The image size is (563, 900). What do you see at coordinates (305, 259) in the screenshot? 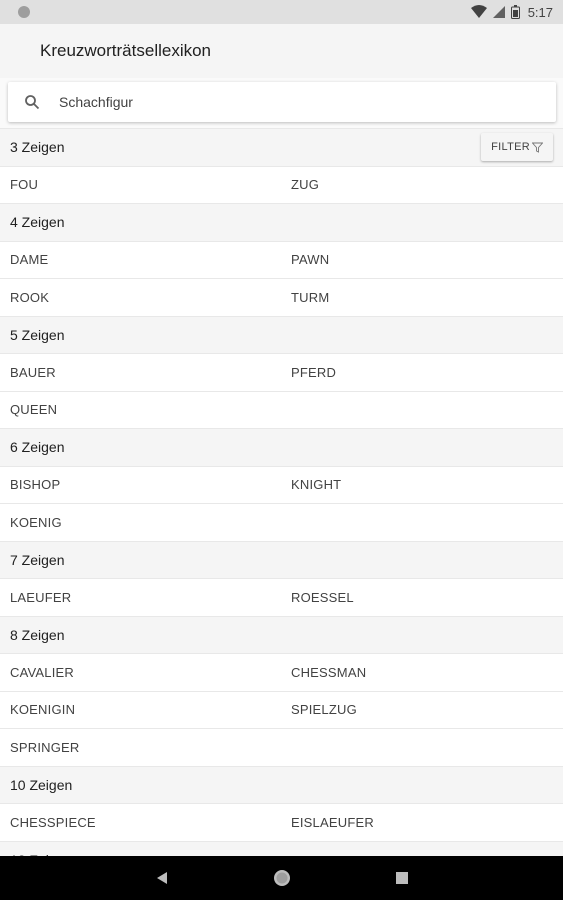
I see `word-item: PAWN` at bounding box center [305, 259].